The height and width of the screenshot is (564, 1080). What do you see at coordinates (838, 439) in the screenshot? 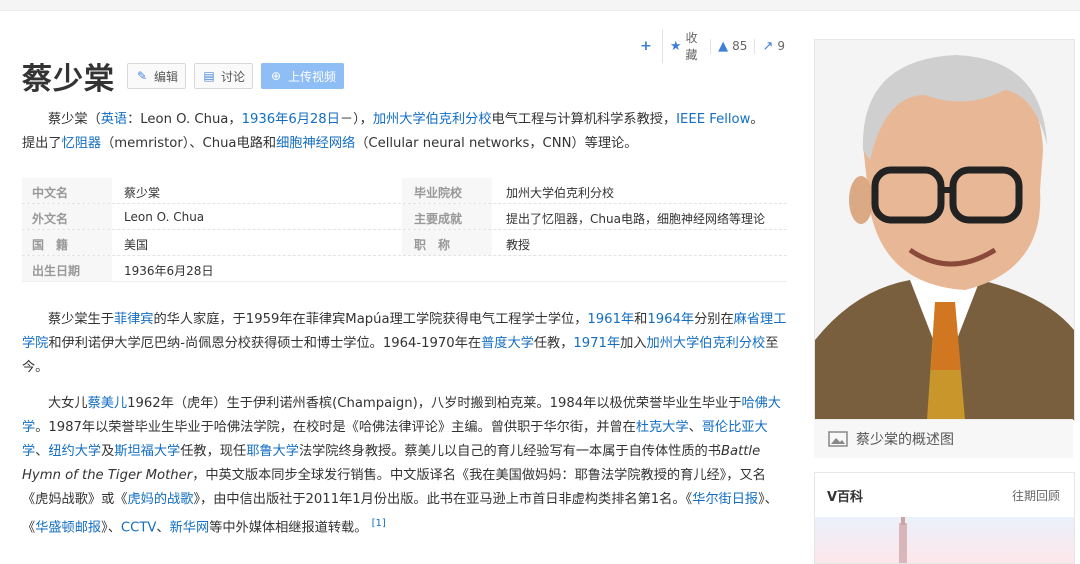
I see `image-gallery-icon` at bounding box center [838, 439].